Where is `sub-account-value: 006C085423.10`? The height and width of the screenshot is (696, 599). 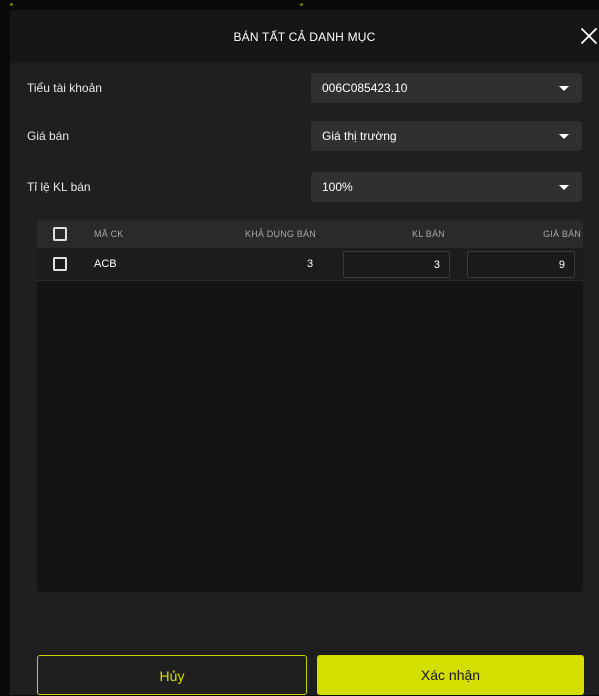 sub-account-value: 006C085423.10 is located at coordinates (365, 88).